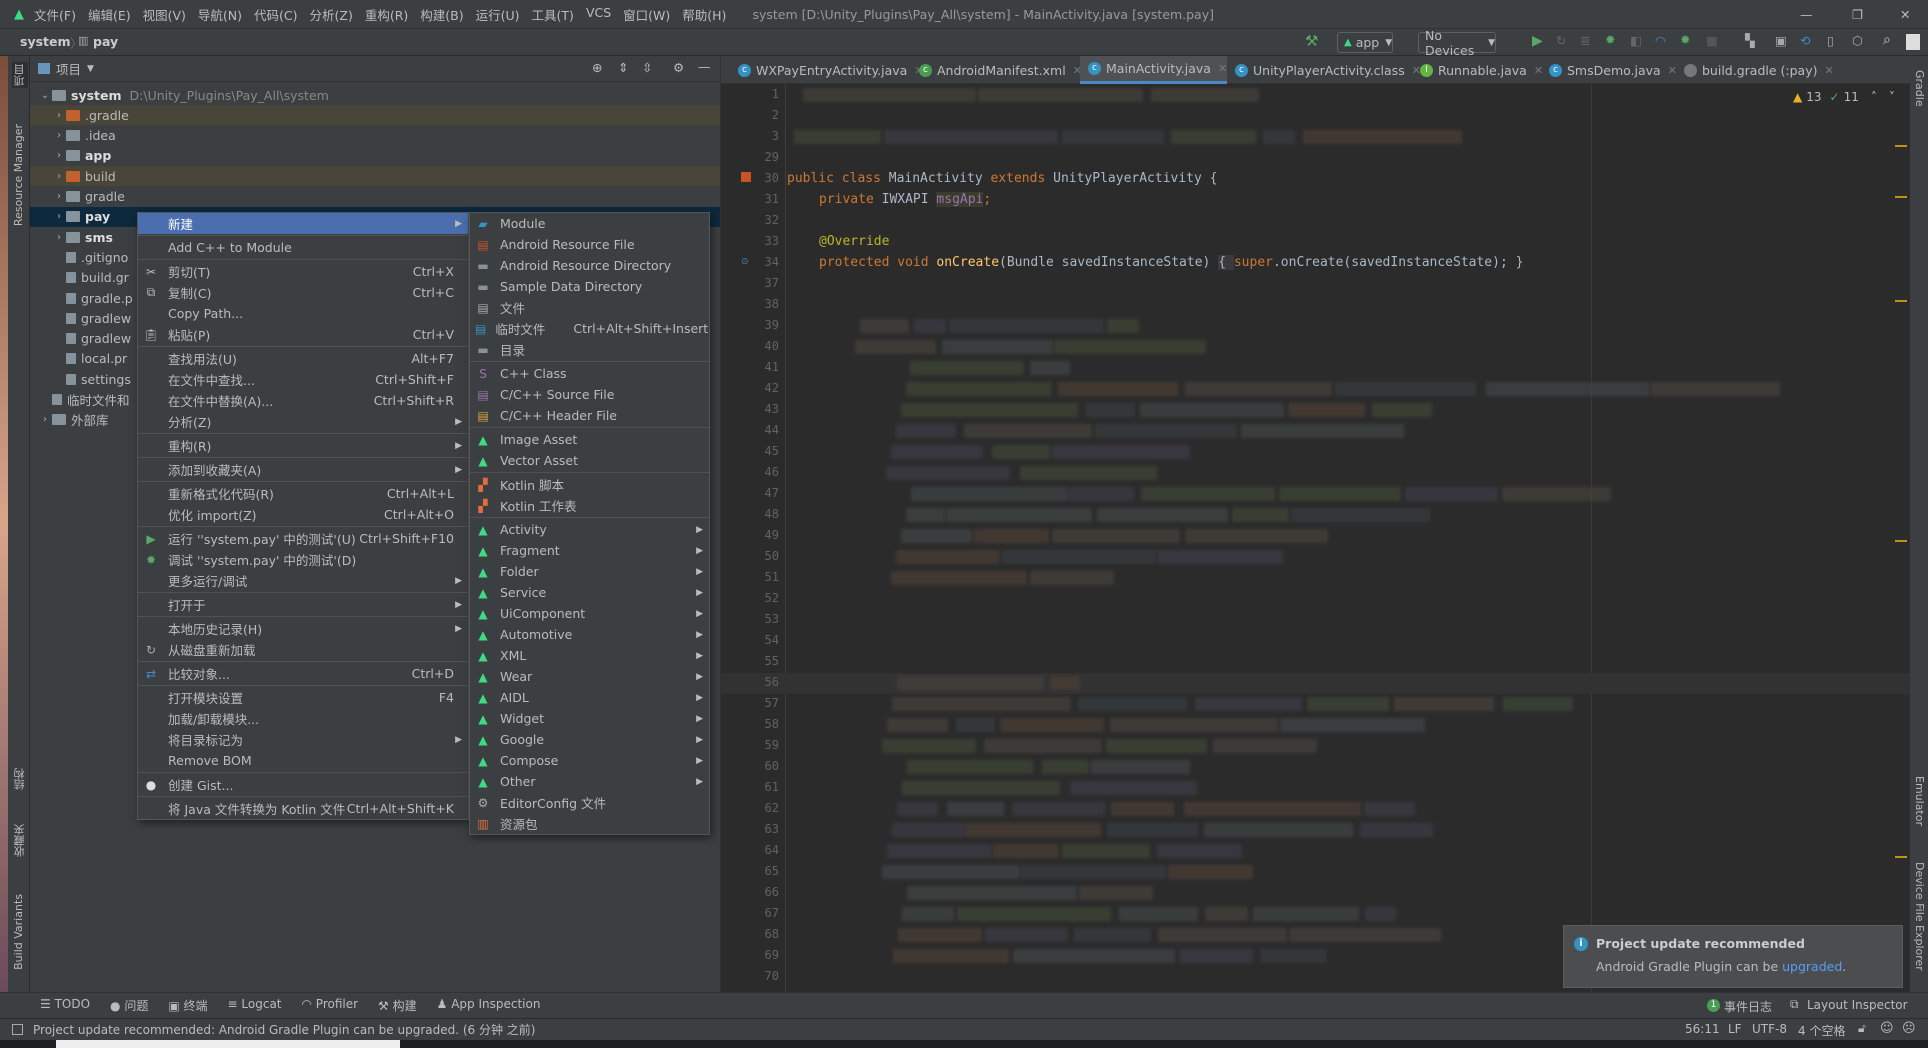 This screenshot has height=1048, width=1928. I want to click on menu-1: 编辑(E), so click(109, 14).